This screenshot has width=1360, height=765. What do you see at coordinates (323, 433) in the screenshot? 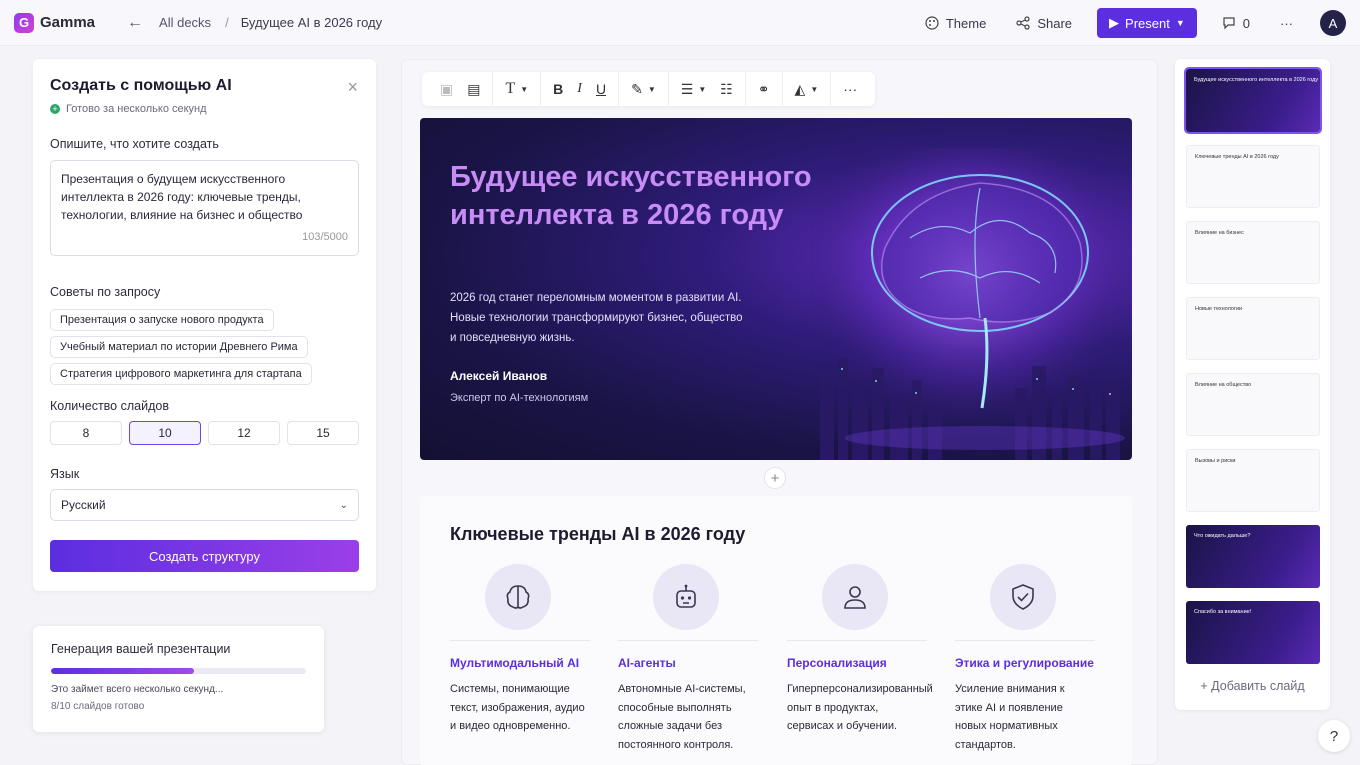
I see `slide-count-option: 15` at bounding box center [323, 433].